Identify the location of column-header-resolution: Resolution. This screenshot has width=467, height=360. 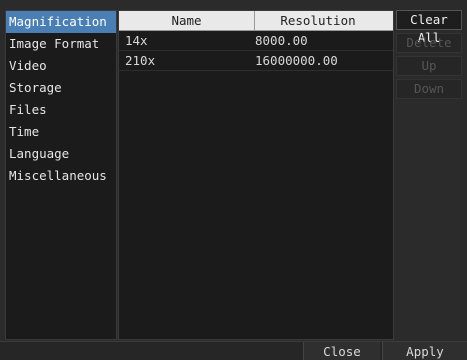
(318, 21).